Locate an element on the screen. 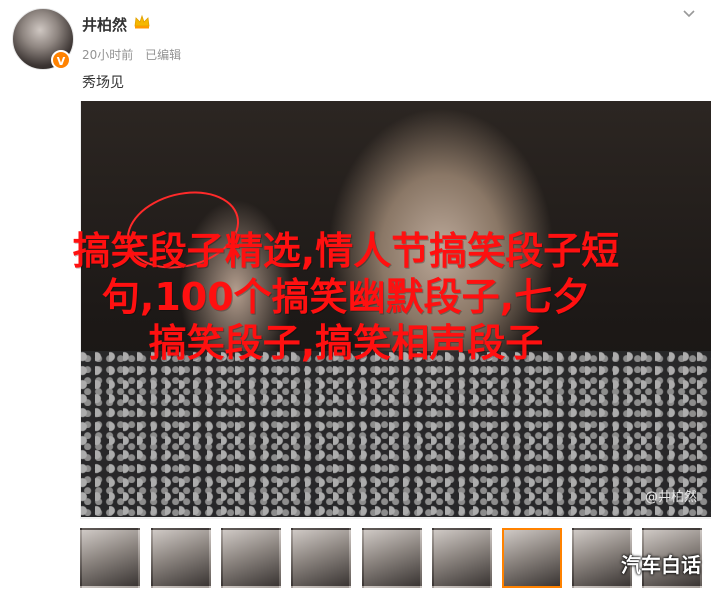 The height and width of the screenshot is (592, 711). thumbnail-strip: 汽车白话 is located at coordinates (395, 558).